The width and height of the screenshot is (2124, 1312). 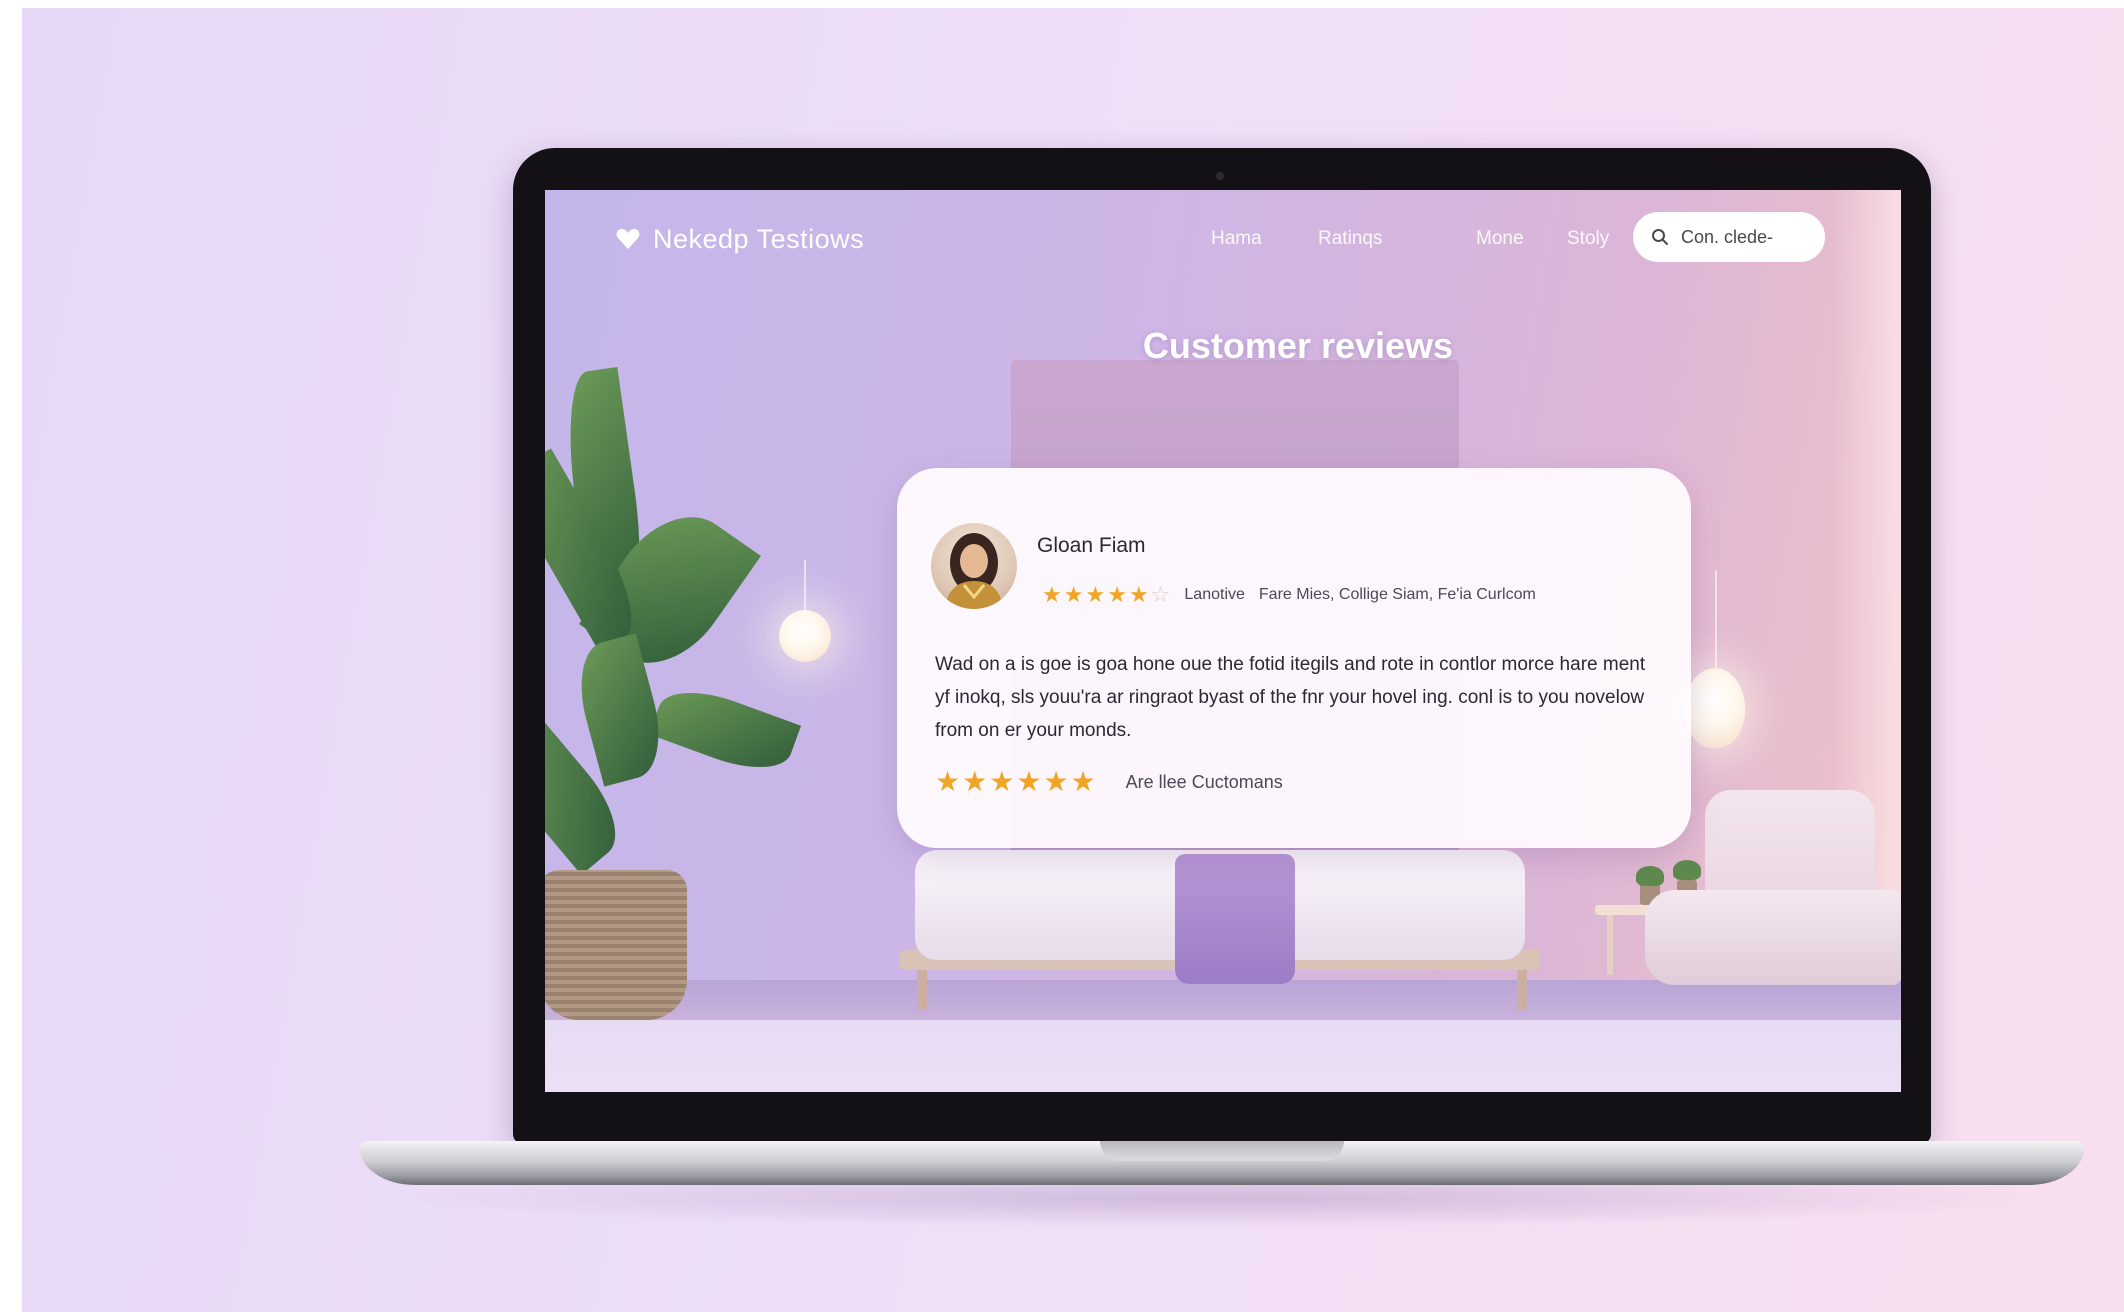 What do you see at coordinates (1298, 345) in the screenshot?
I see `page-title: Customer reviews` at bounding box center [1298, 345].